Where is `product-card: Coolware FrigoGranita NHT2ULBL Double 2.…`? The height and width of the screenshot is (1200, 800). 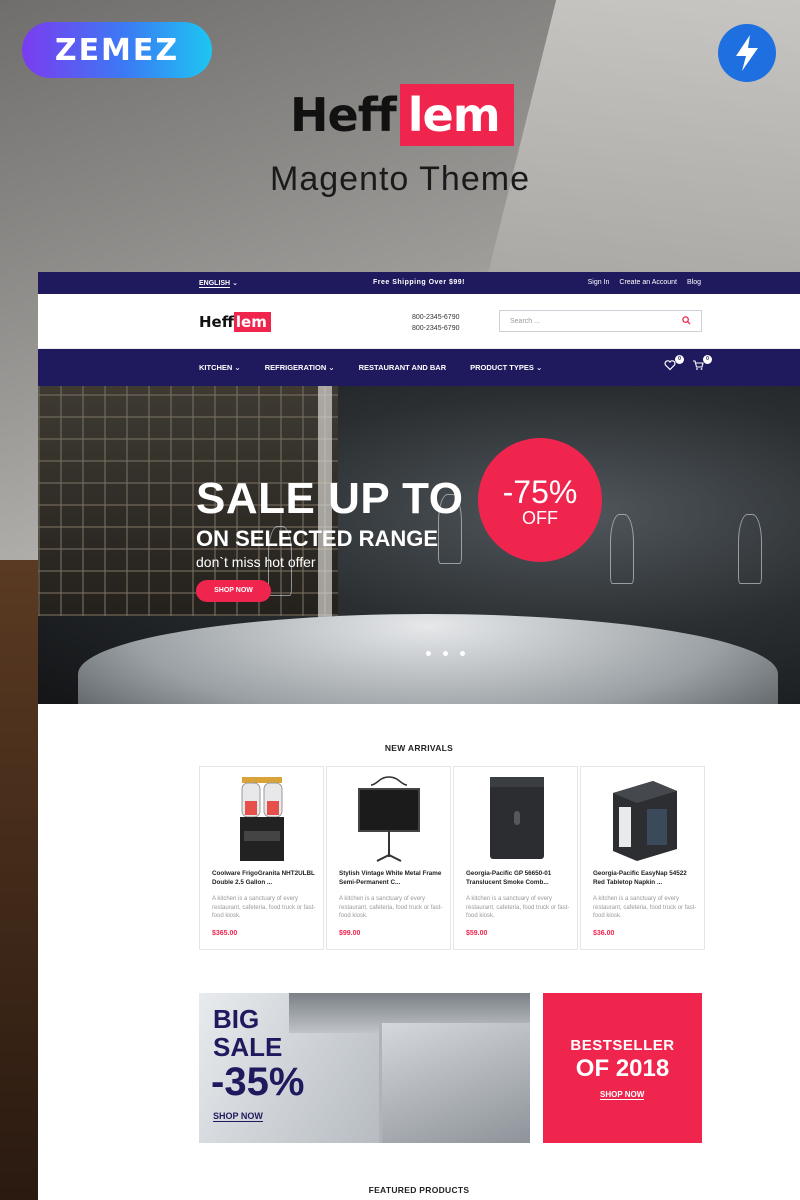
product-card: Coolware FrigoGranita NHT2ULBL Double 2.… is located at coordinates (261, 858).